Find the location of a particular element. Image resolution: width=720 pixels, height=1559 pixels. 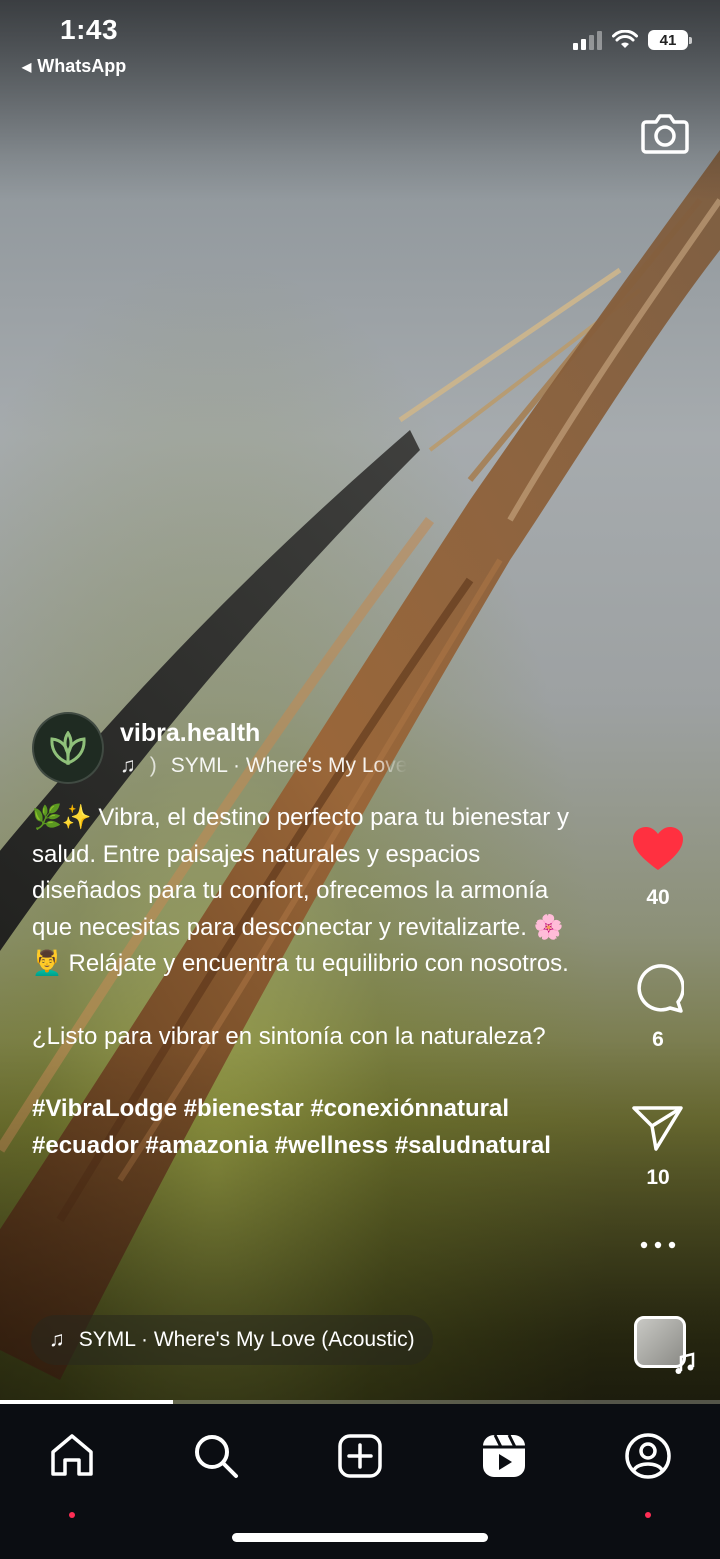

status-indicators: 41 is located at coordinates (632, 40).